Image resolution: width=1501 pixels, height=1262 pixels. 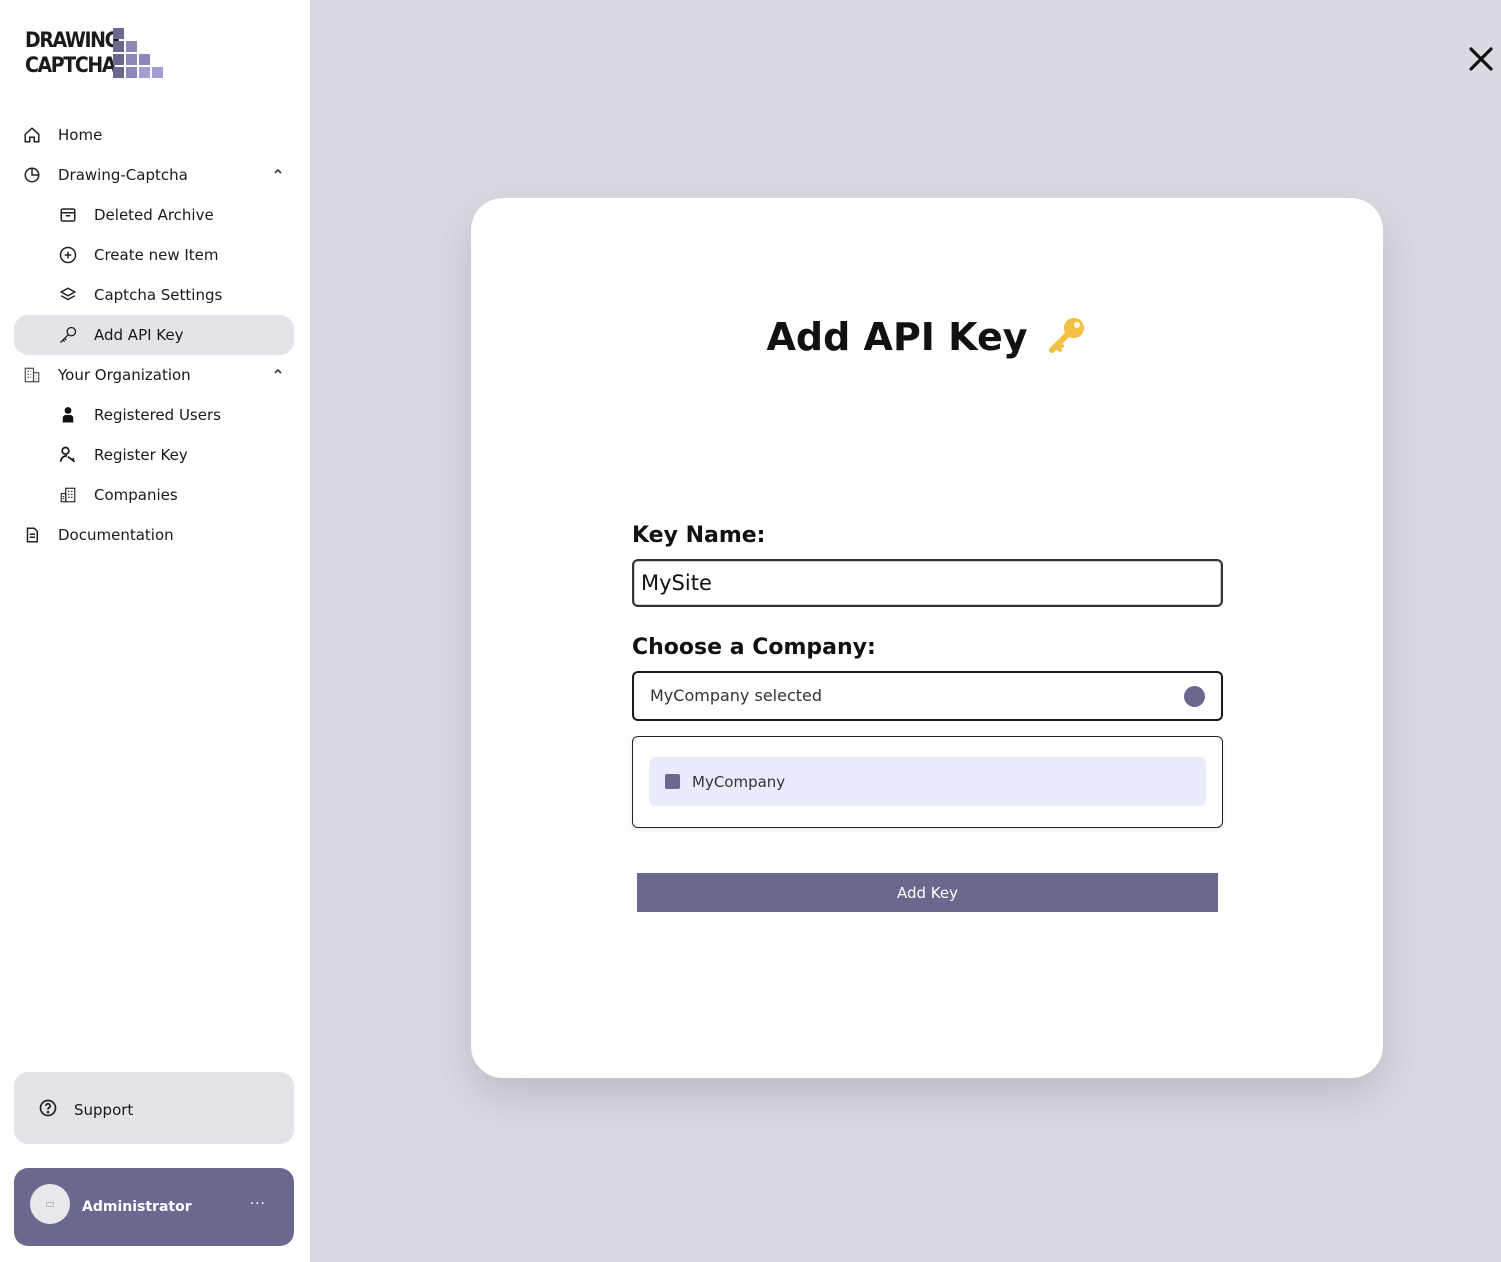 I want to click on user-panel: Administrator ···, so click(x=154, y=1207).